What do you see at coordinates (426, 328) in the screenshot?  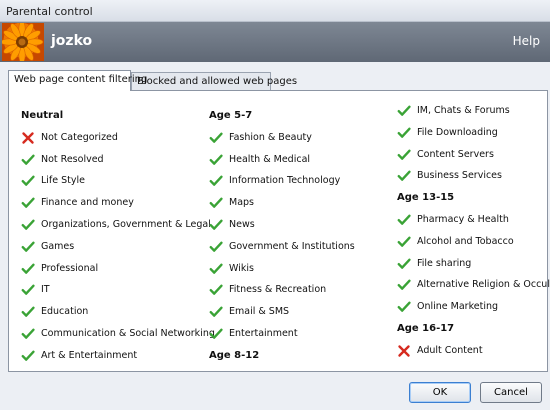 I see `group-heading-age-16-17: Age 16-17` at bounding box center [426, 328].